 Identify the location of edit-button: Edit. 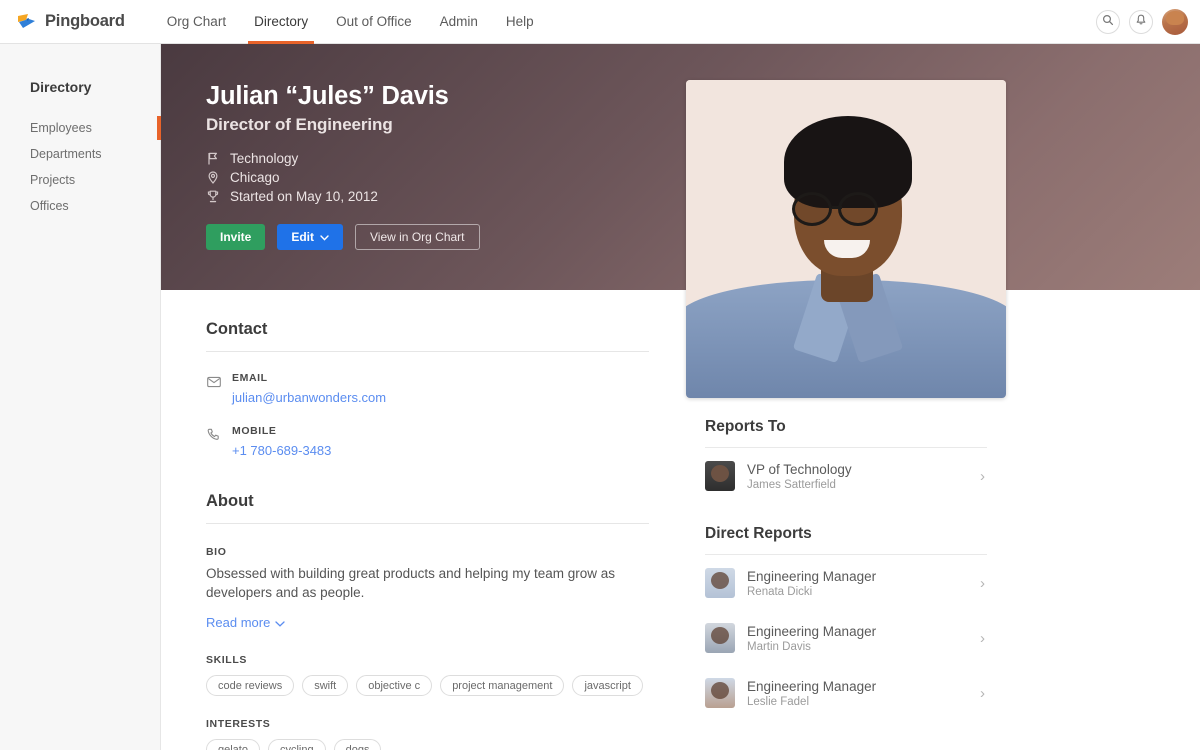
(310, 237).